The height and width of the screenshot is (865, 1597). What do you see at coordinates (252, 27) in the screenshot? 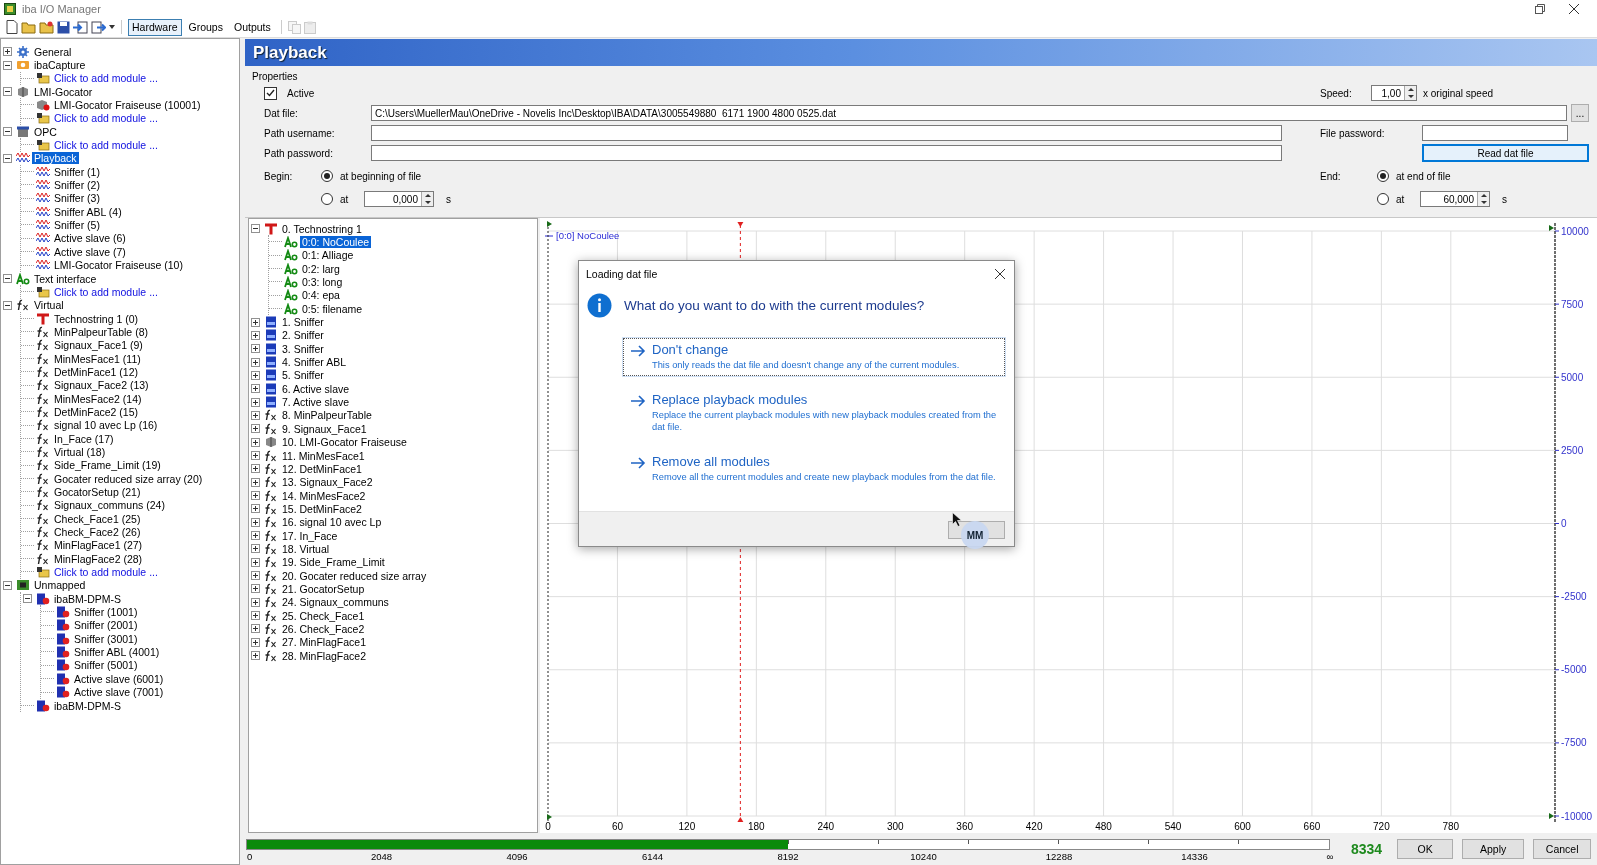
I see `view-tab: Outputs` at bounding box center [252, 27].